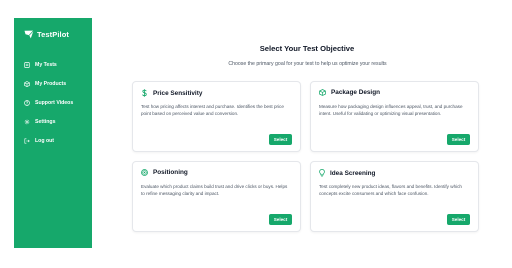 The width and height of the screenshot is (512, 268). What do you see at coordinates (170, 172) in the screenshot?
I see `card-title: Positioning` at bounding box center [170, 172].